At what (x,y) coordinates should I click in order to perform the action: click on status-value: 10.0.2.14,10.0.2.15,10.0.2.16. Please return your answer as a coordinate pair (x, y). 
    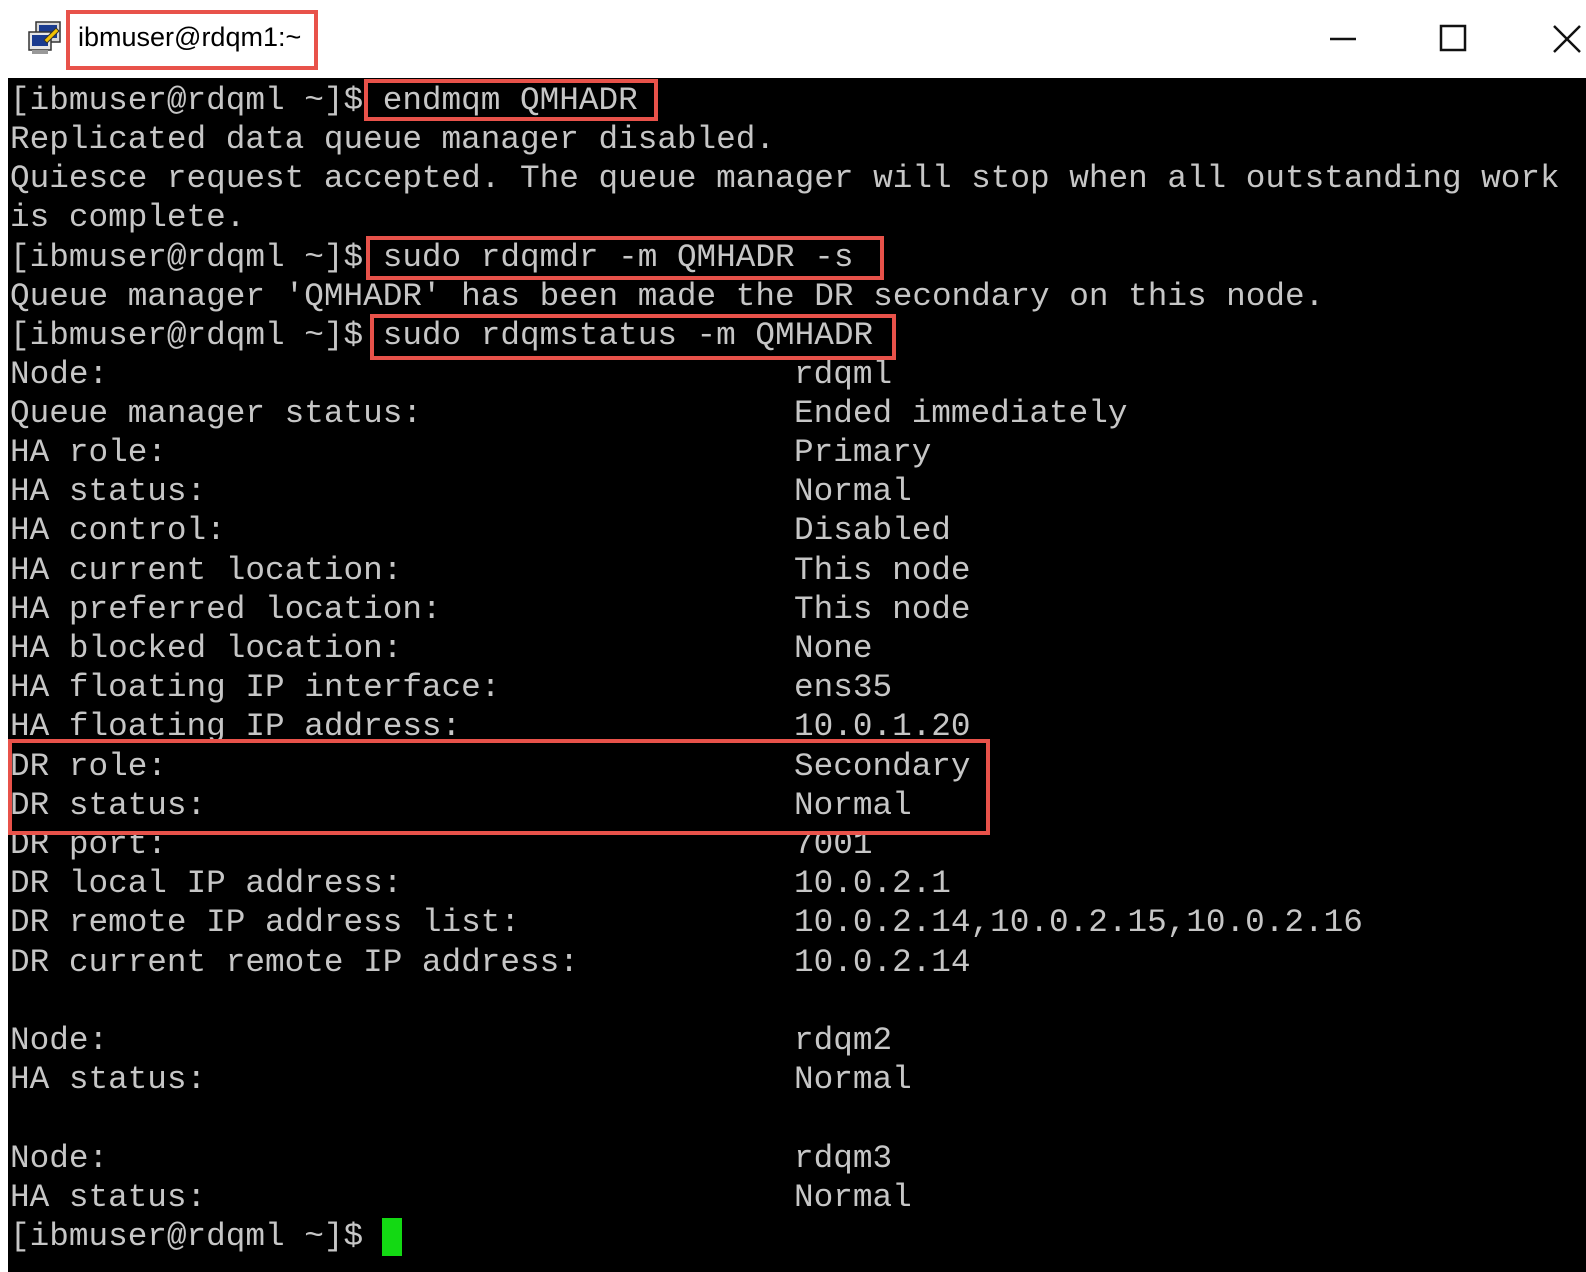
    Looking at the image, I should click on (1078, 922).